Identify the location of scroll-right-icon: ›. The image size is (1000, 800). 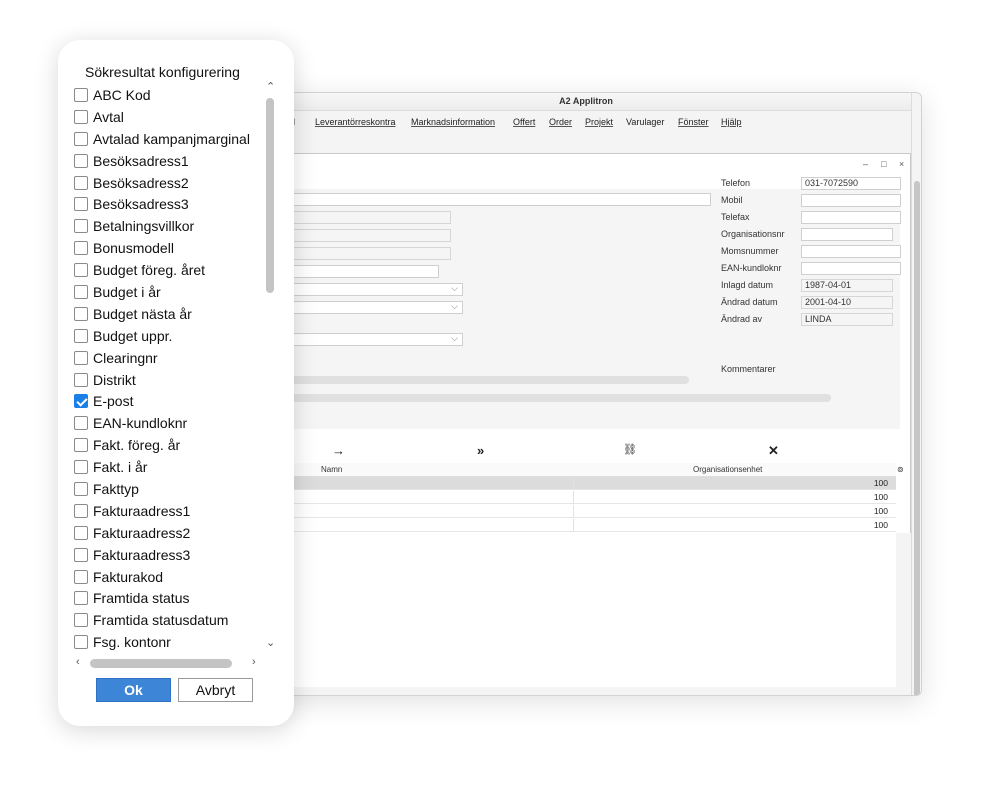
(254, 662).